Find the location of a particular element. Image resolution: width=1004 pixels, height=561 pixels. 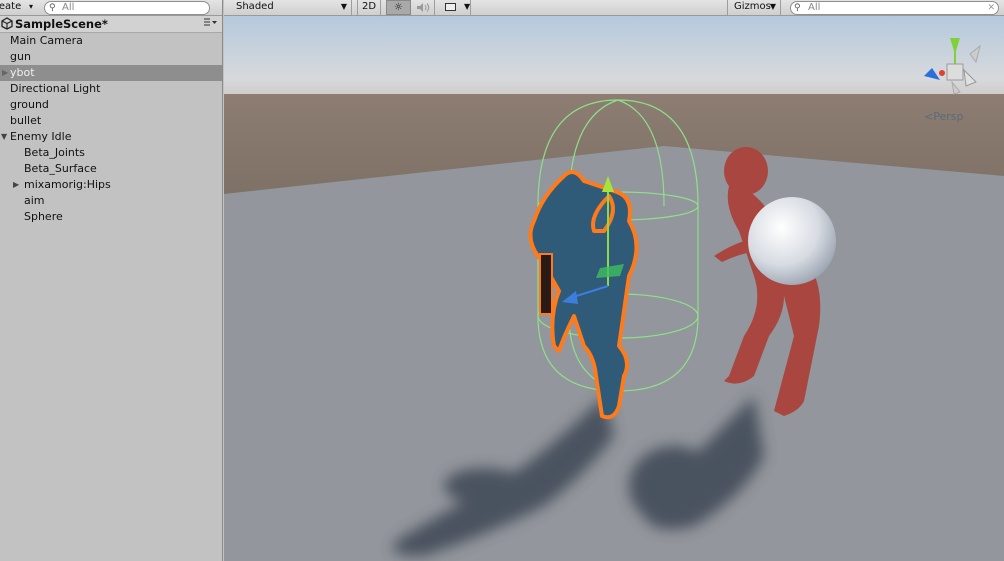

hierarchy-toolbar: reate ▾ ⚲ All is located at coordinates (111, 8).